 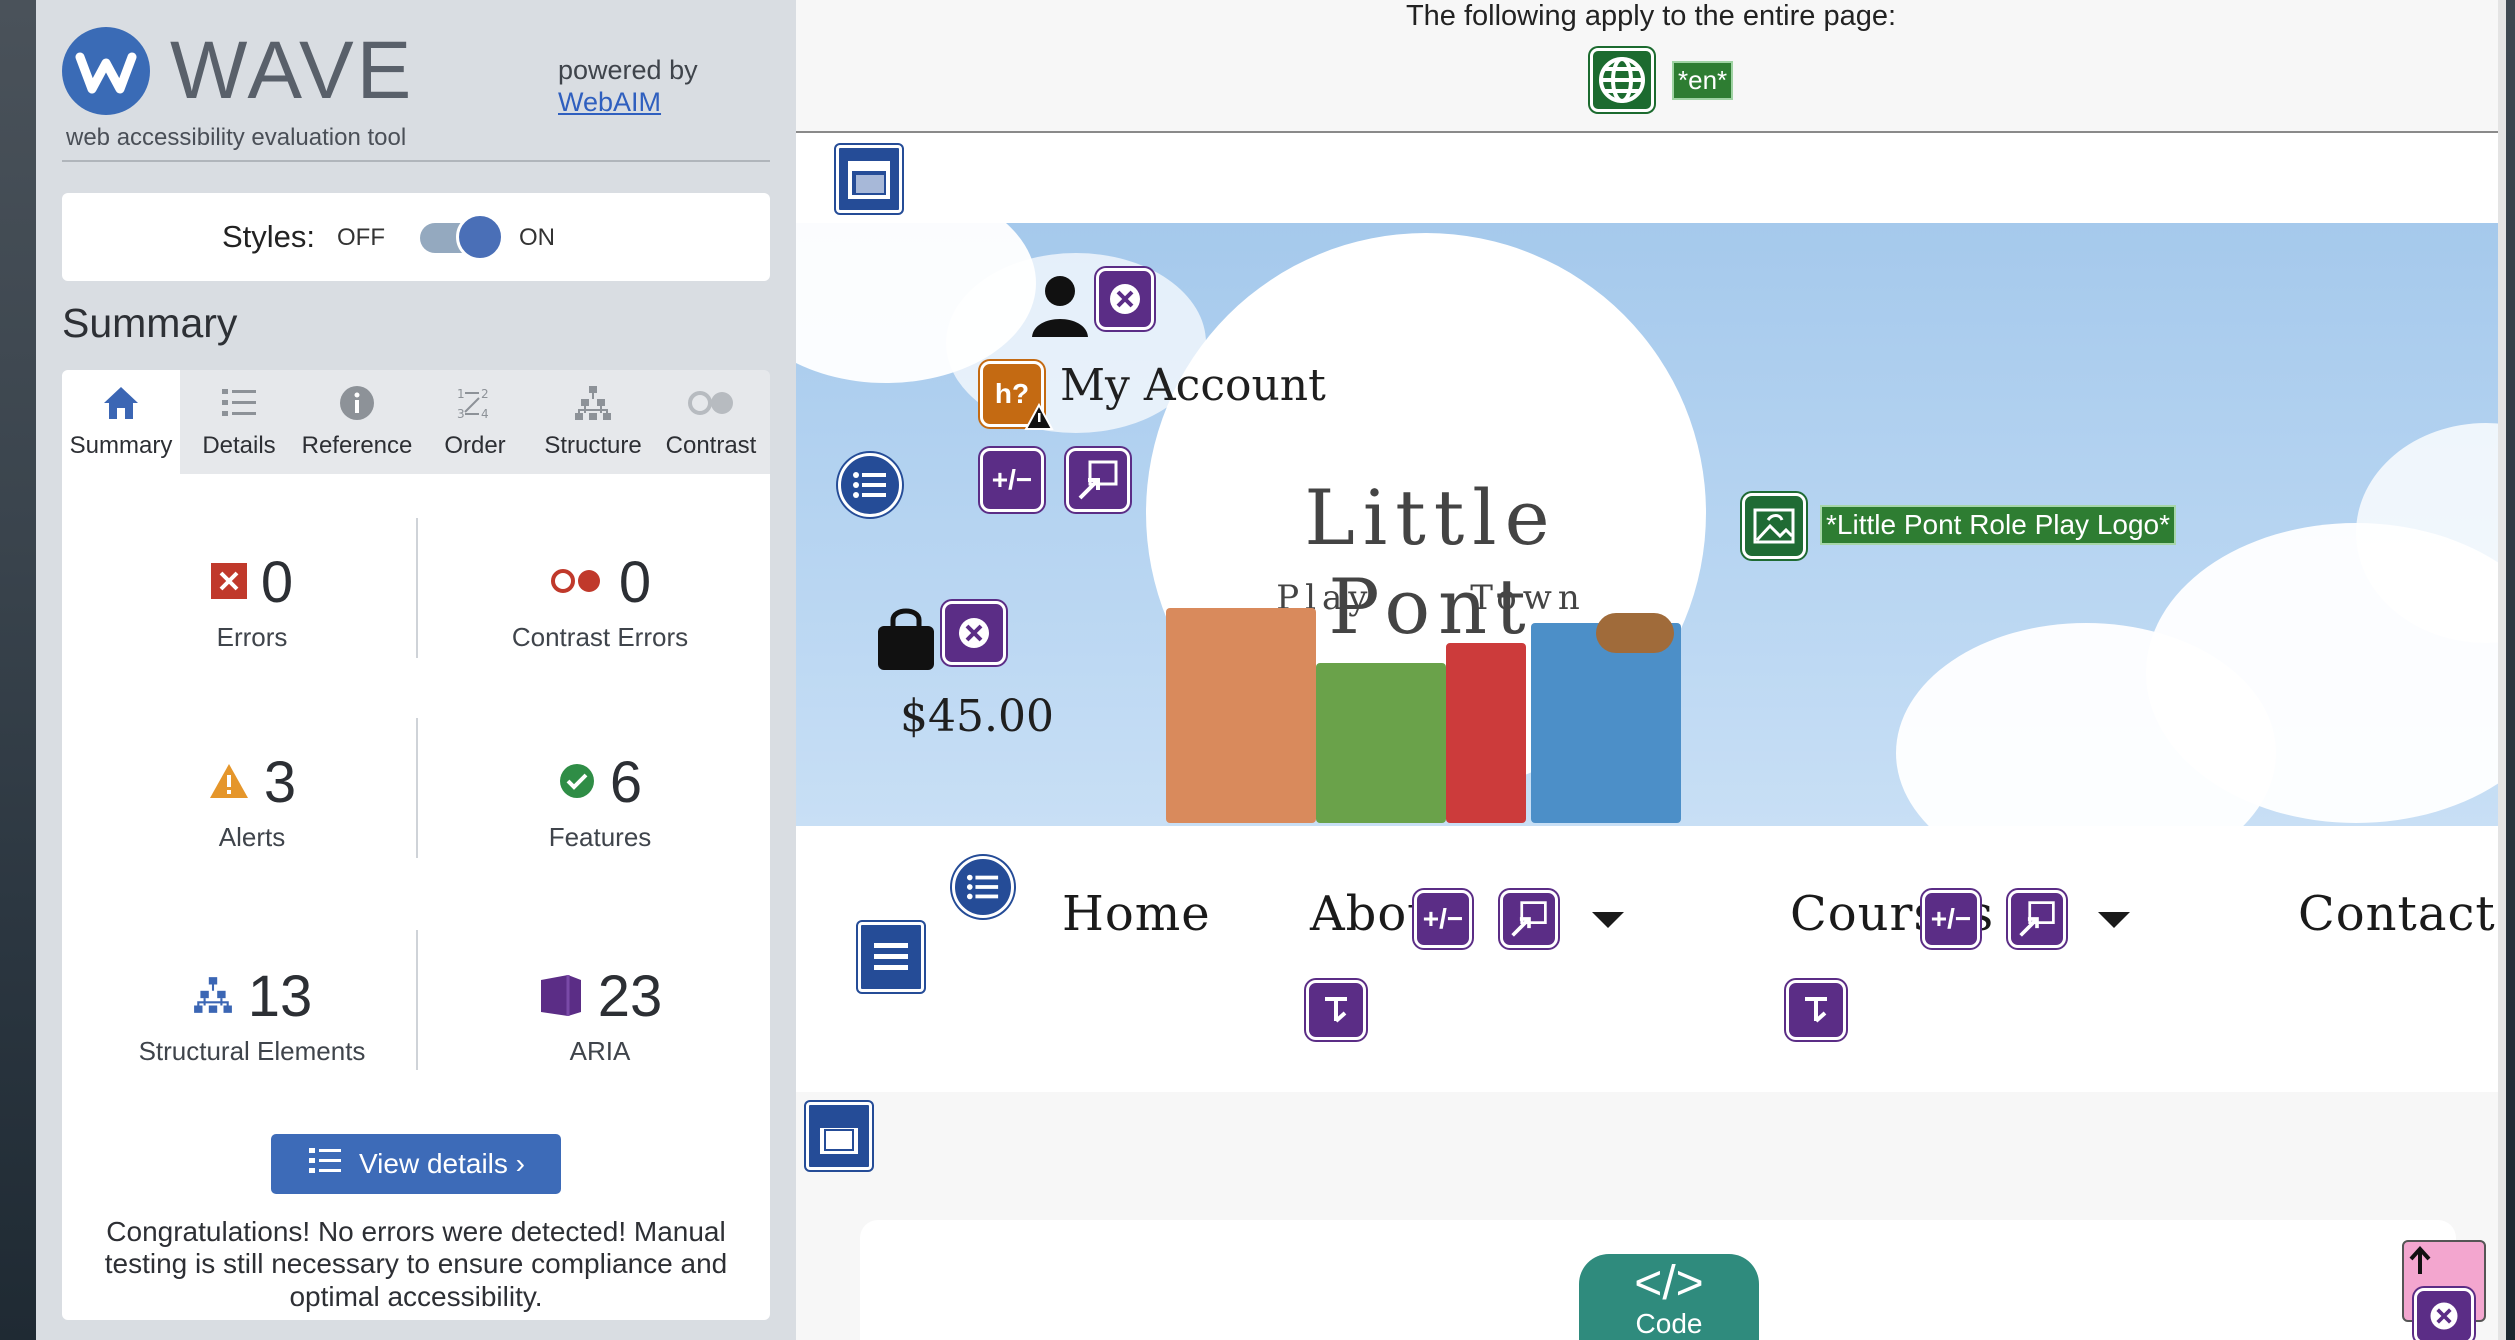 I want to click on structure-element-icon, so click(x=213, y=997).